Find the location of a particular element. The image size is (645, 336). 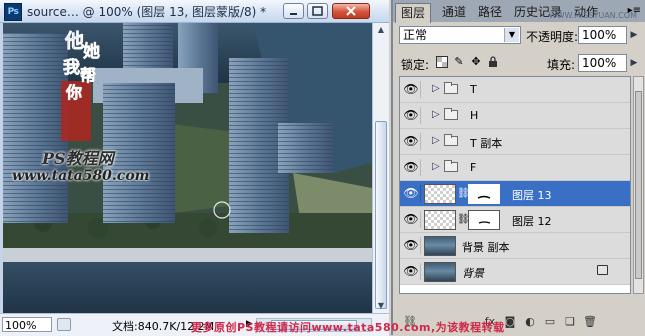

canvas-watermark-ps: PS教程网 is located at coordinates (78, 158).